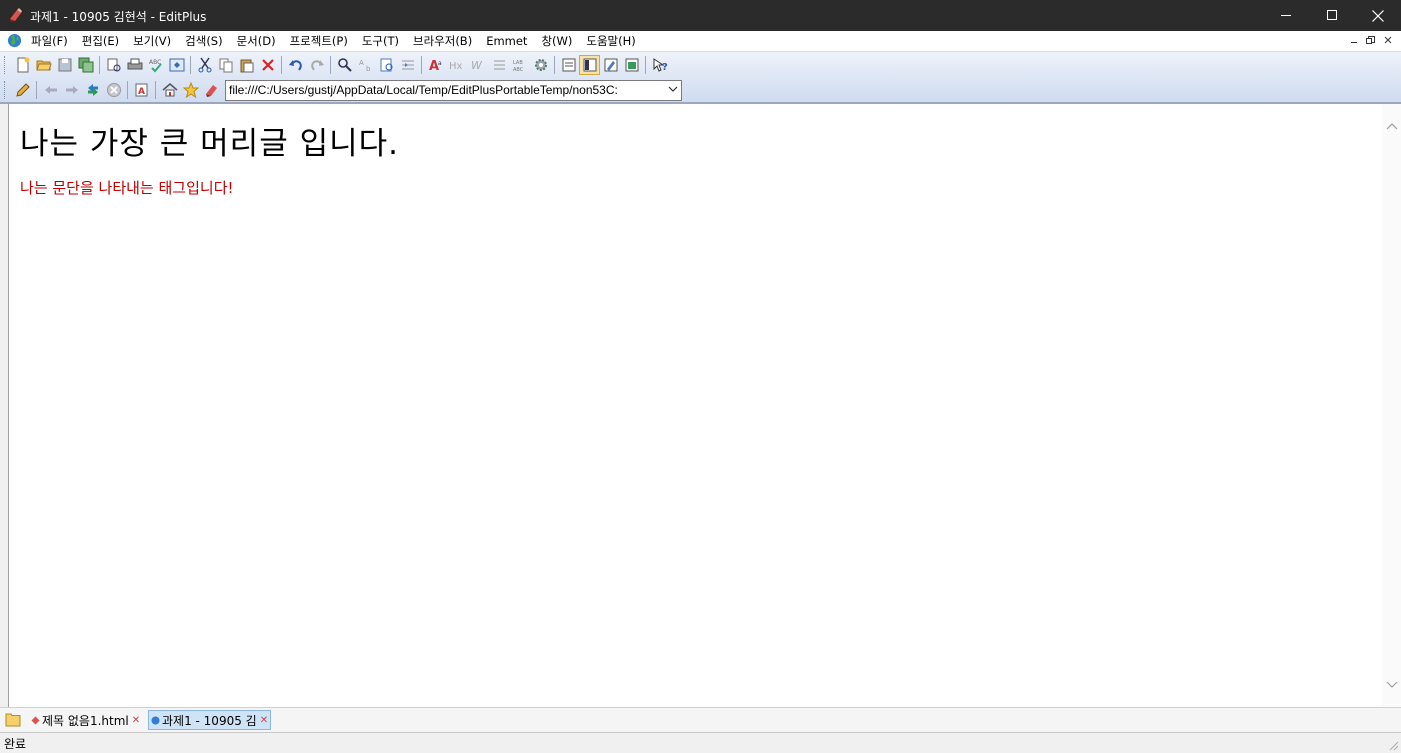 The image size is (1401, 753). I want to click on edit-pencil-icon, so click(22, 90).